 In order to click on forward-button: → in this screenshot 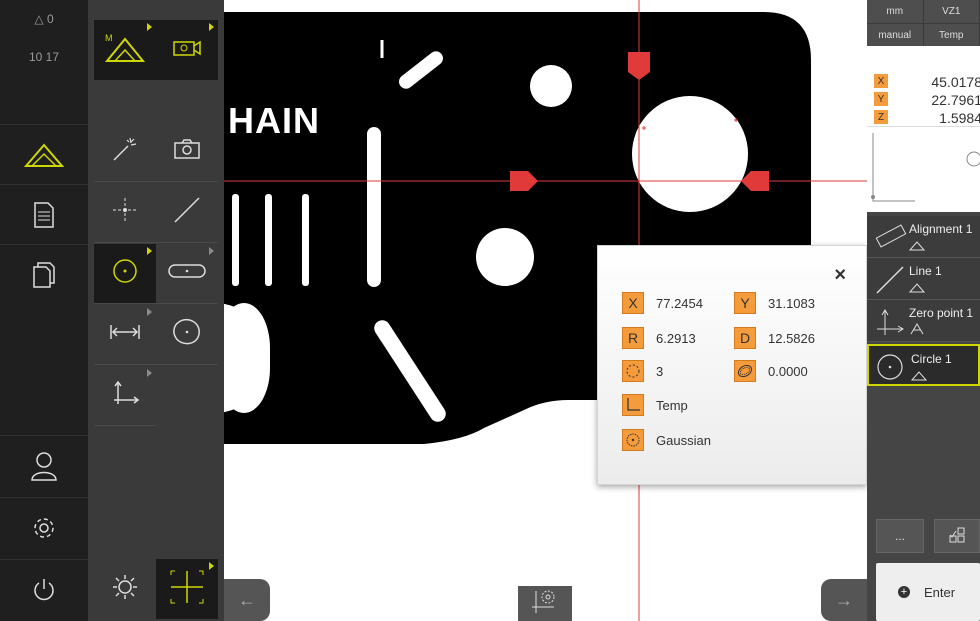, I will do `click(844, 600)`.